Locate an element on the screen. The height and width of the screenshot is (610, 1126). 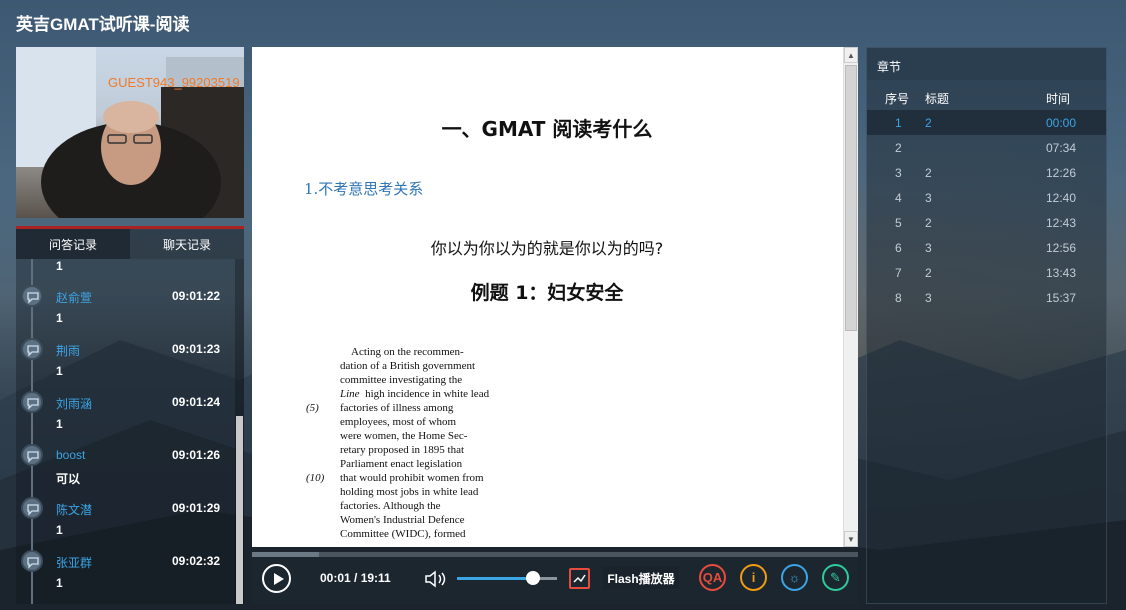
volume-slider is located at coordinates (507, 578).